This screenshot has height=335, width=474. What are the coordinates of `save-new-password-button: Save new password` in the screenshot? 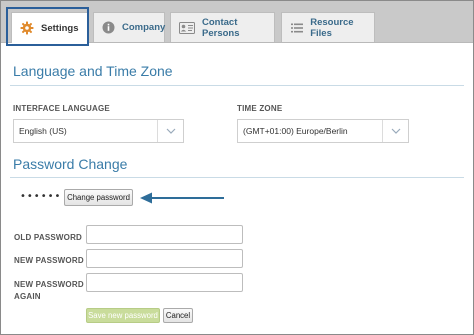 It's located at (123, 315).